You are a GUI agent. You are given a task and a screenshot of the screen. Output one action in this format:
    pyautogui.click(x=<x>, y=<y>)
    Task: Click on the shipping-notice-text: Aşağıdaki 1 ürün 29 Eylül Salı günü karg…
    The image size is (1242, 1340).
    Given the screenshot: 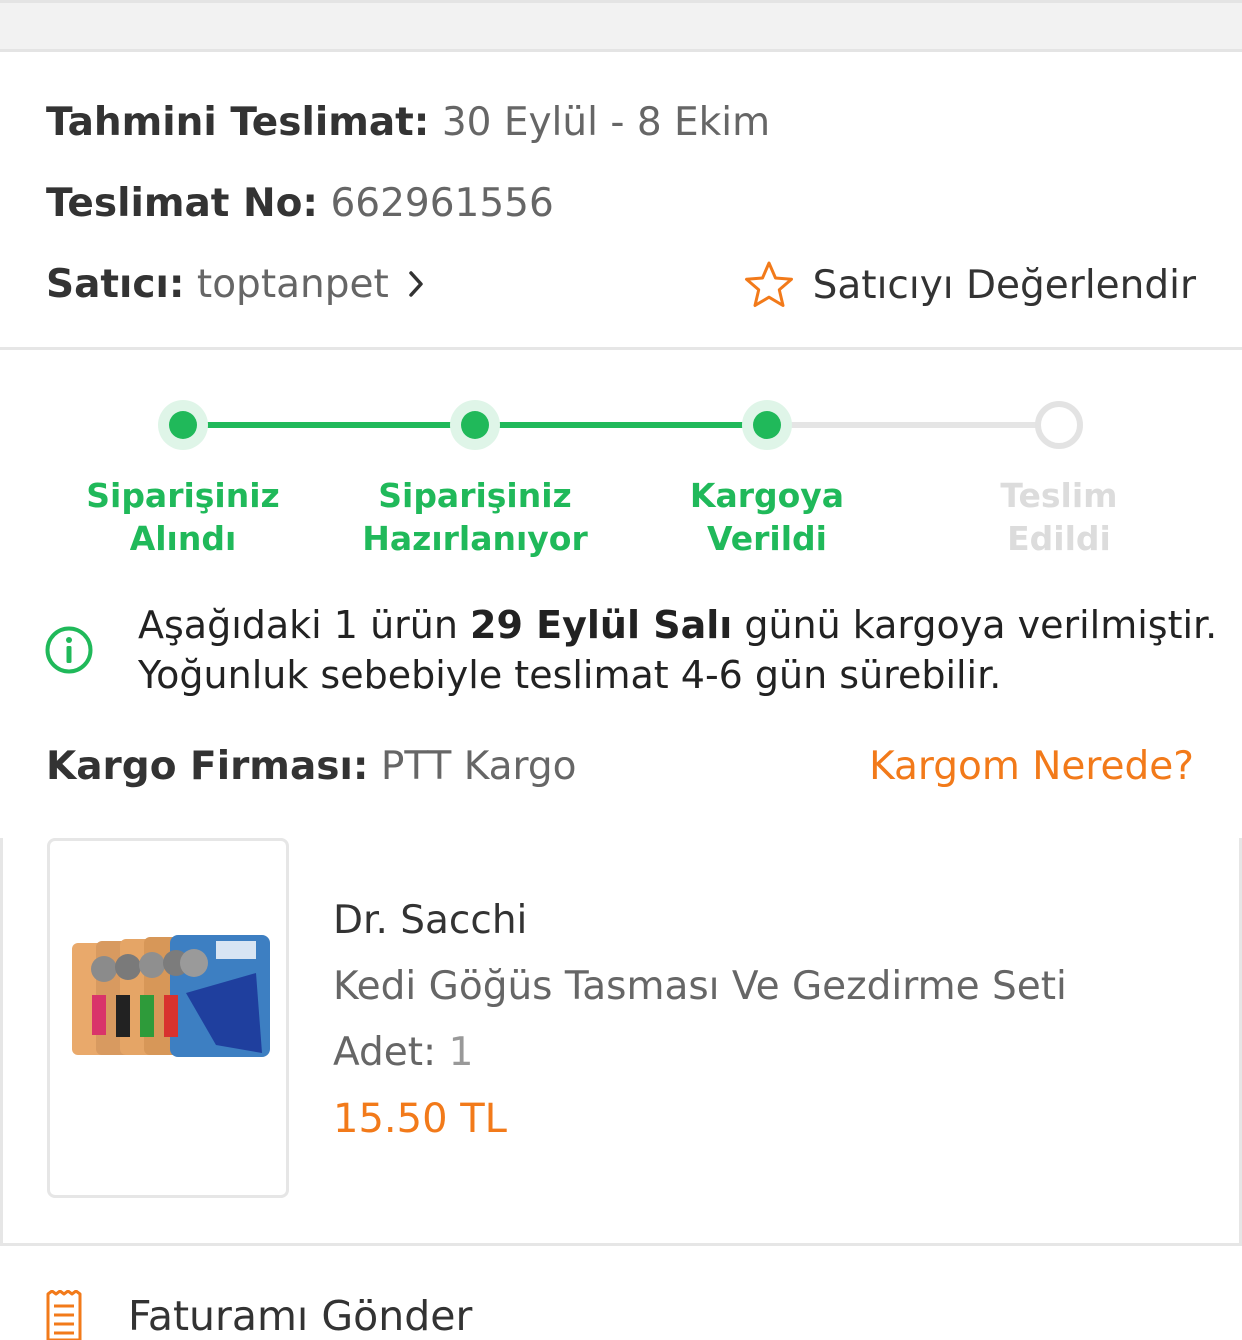 What is the action you would take?
    pyautogui.click(x=678, y=650)
    